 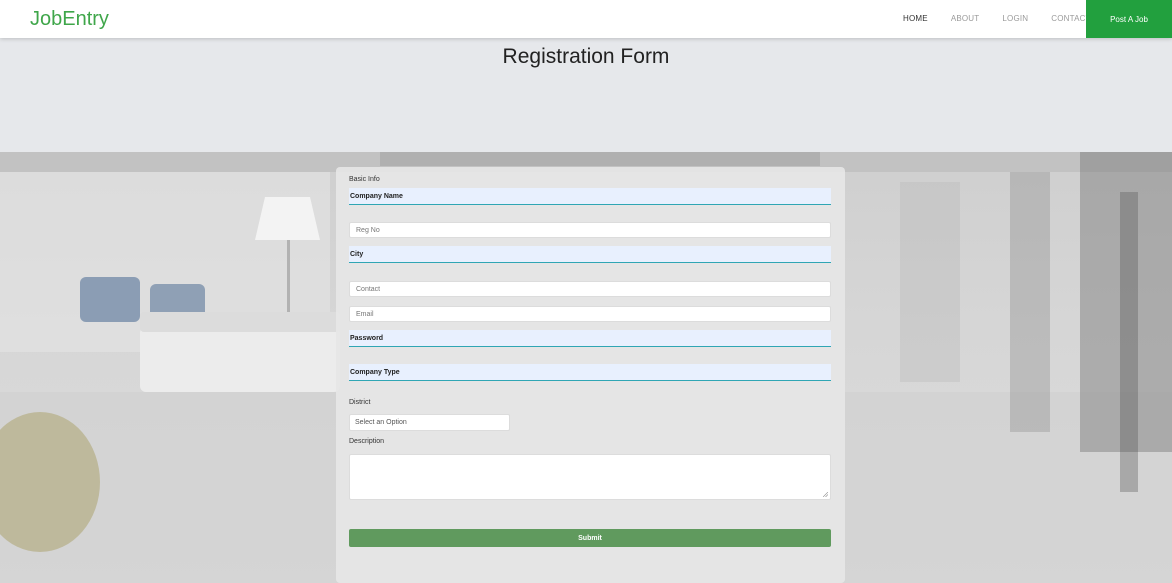 I want to click on contact-input: Contact, so click(x=590, y=289).